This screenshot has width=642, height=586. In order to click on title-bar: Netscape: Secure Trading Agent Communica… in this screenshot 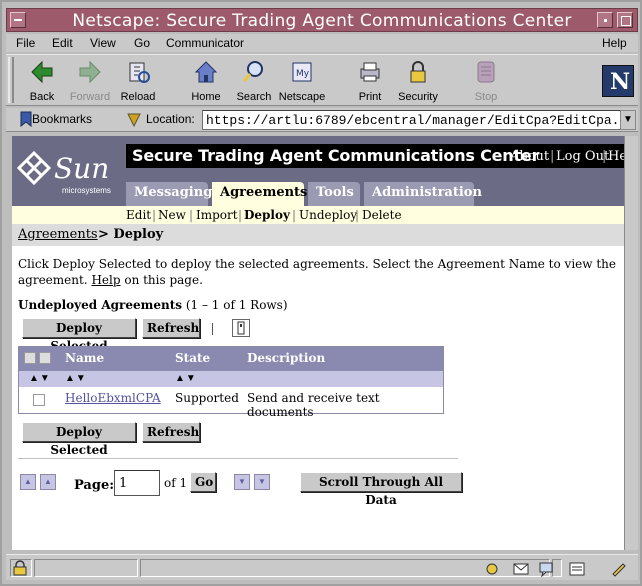, I will do `click(322, 20)`.